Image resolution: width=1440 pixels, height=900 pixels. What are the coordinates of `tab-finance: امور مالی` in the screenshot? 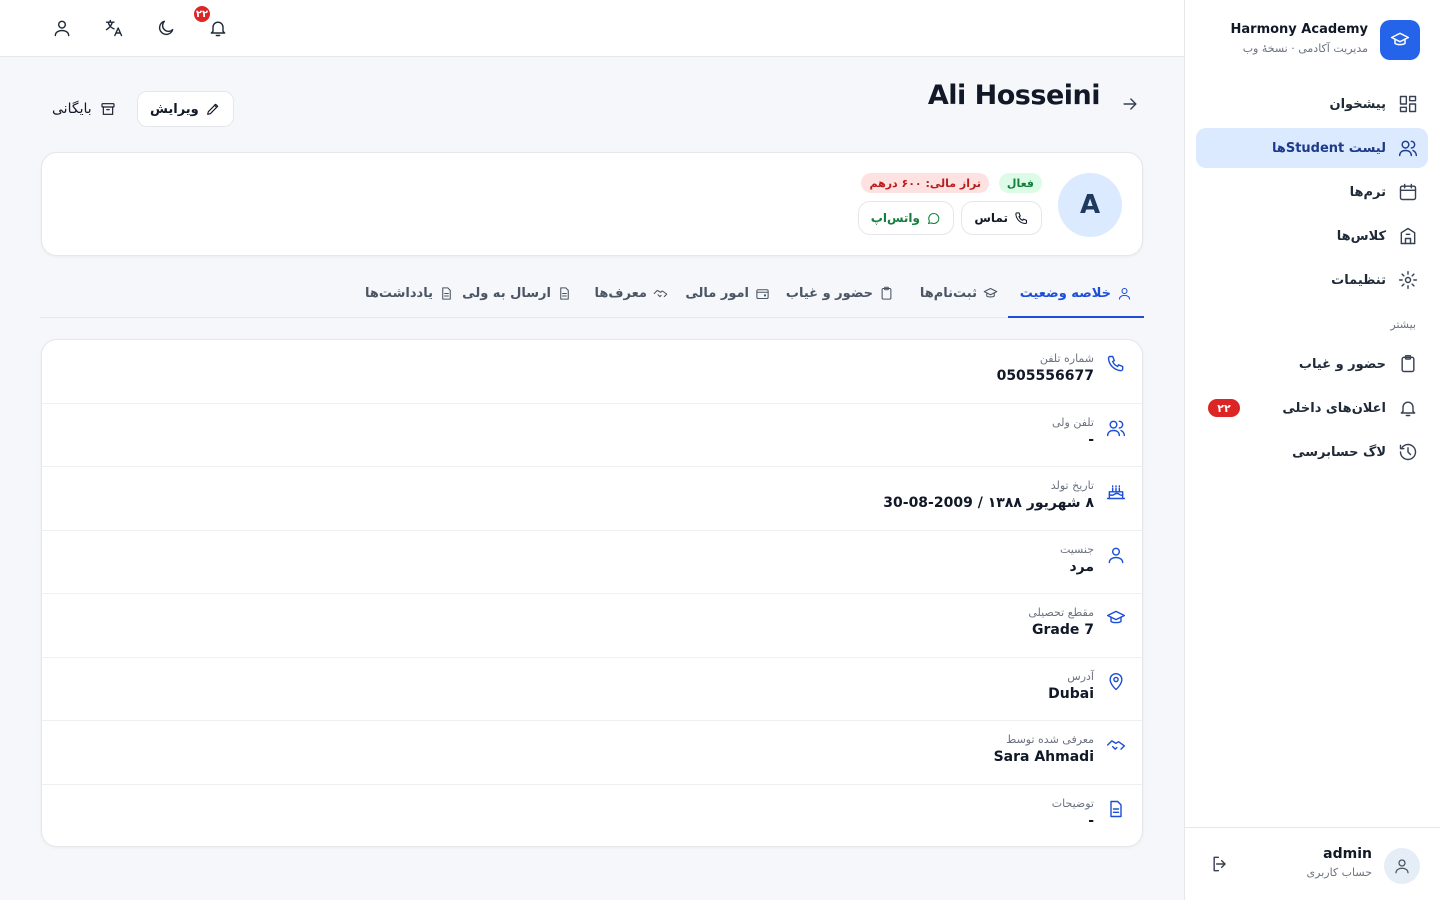 It's located at (727, 293).